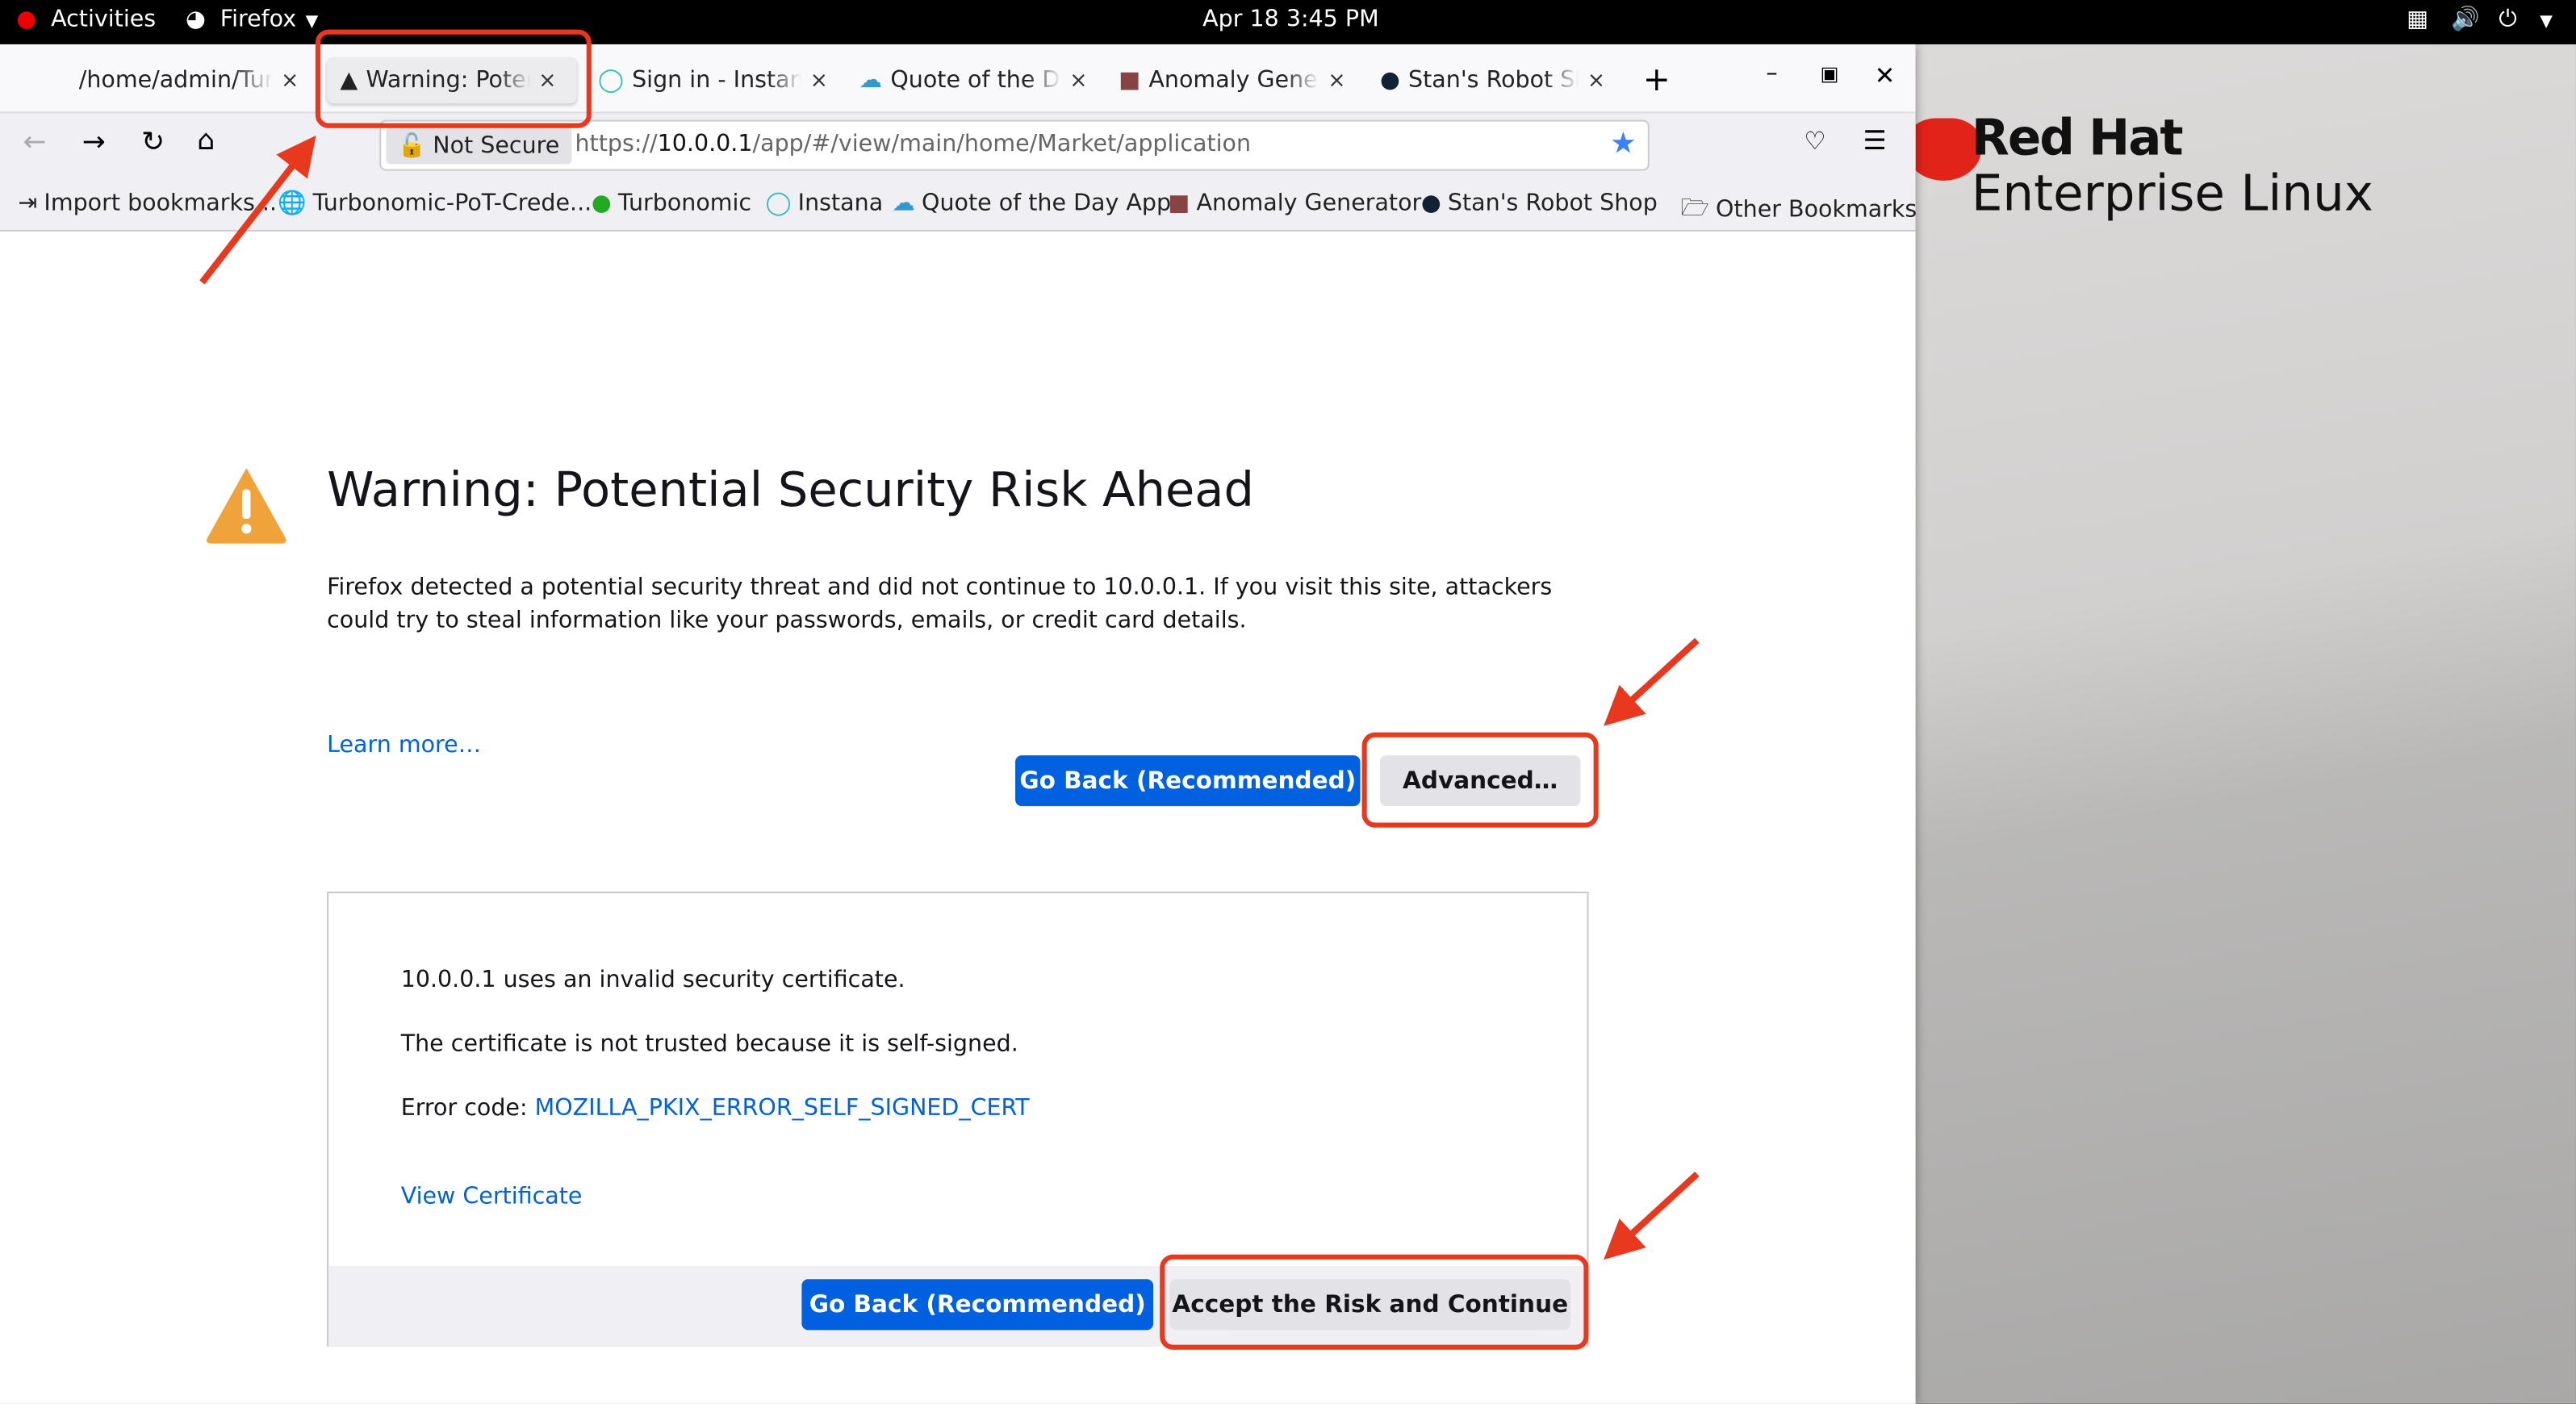 This screenshot has width=2576, height=1404. What do you see at coordinates (1652, 681) in the screenshot?
I see `arrow-to-advanced` at bounding box center [1652, 681].